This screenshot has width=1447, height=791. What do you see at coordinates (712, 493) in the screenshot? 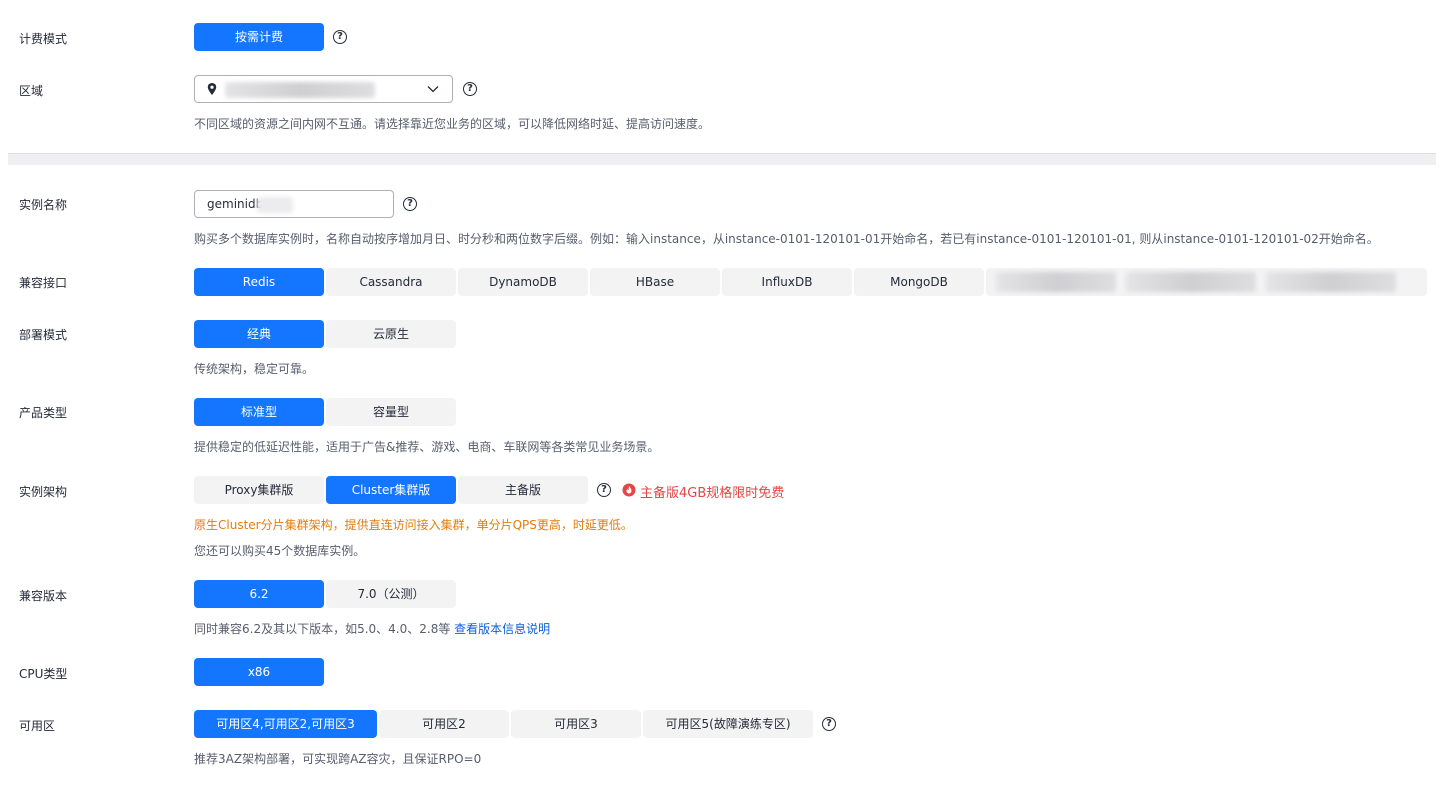
I see `architecture-promo: 主备版4GB规格限时免费` at bounding box center [712, 493].